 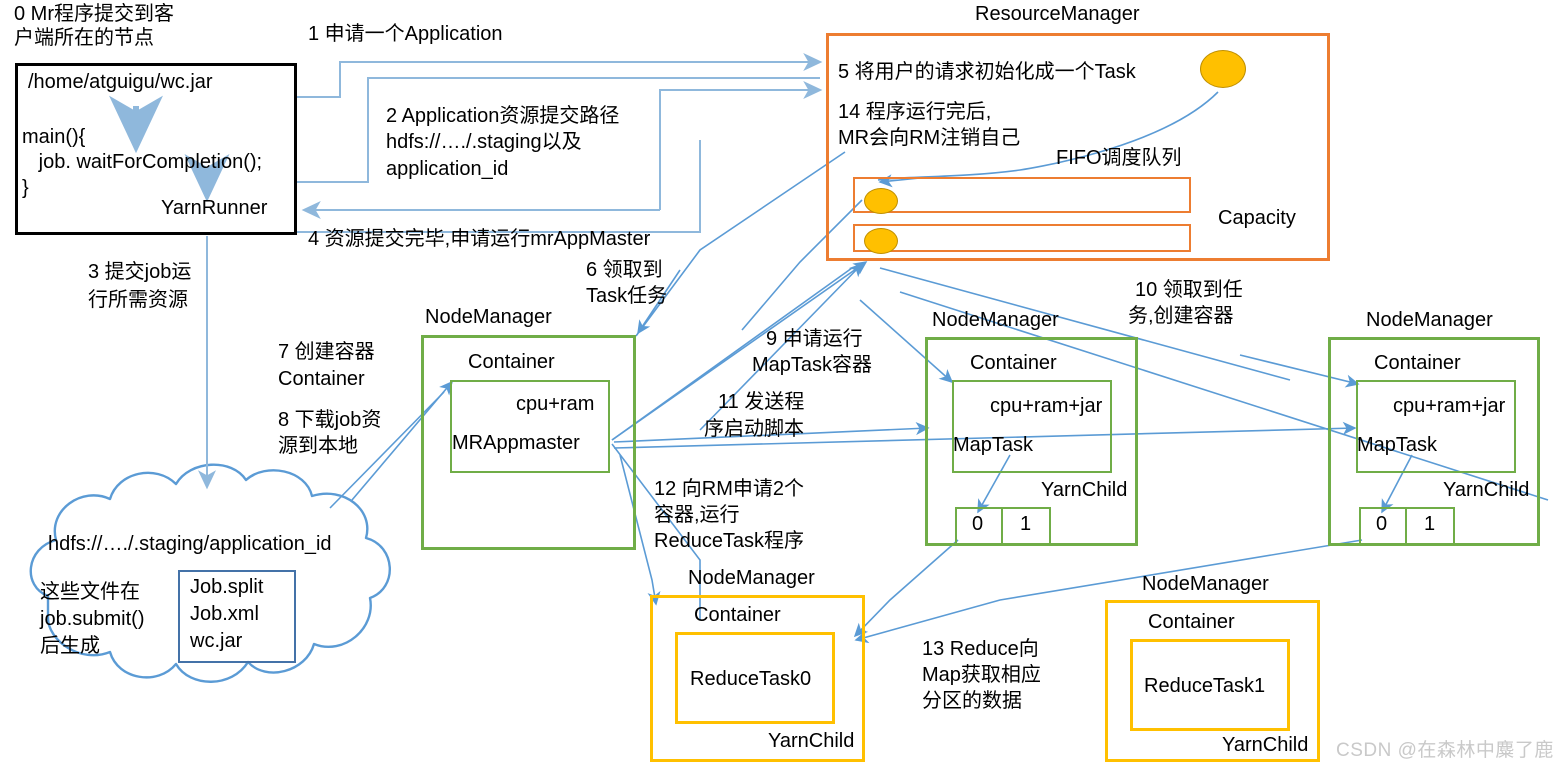 What do you see at coordinates (1205, 686) in the screenshot?
I see `nm-reducetask-1-task-label: ReduceTask1` at bounding box center [1205, 686].